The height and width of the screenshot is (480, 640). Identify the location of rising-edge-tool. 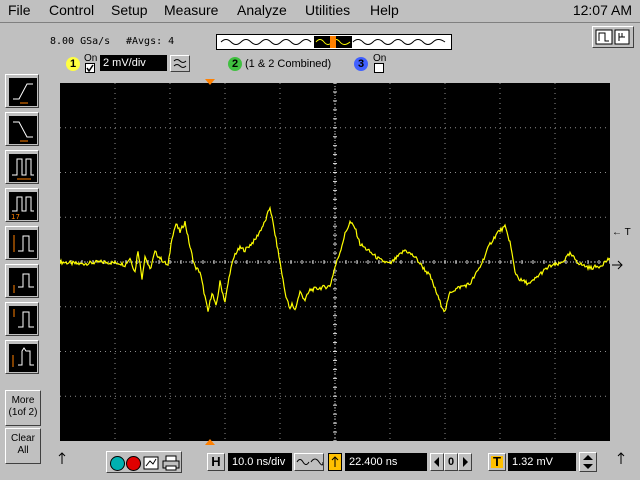
(22, 91).